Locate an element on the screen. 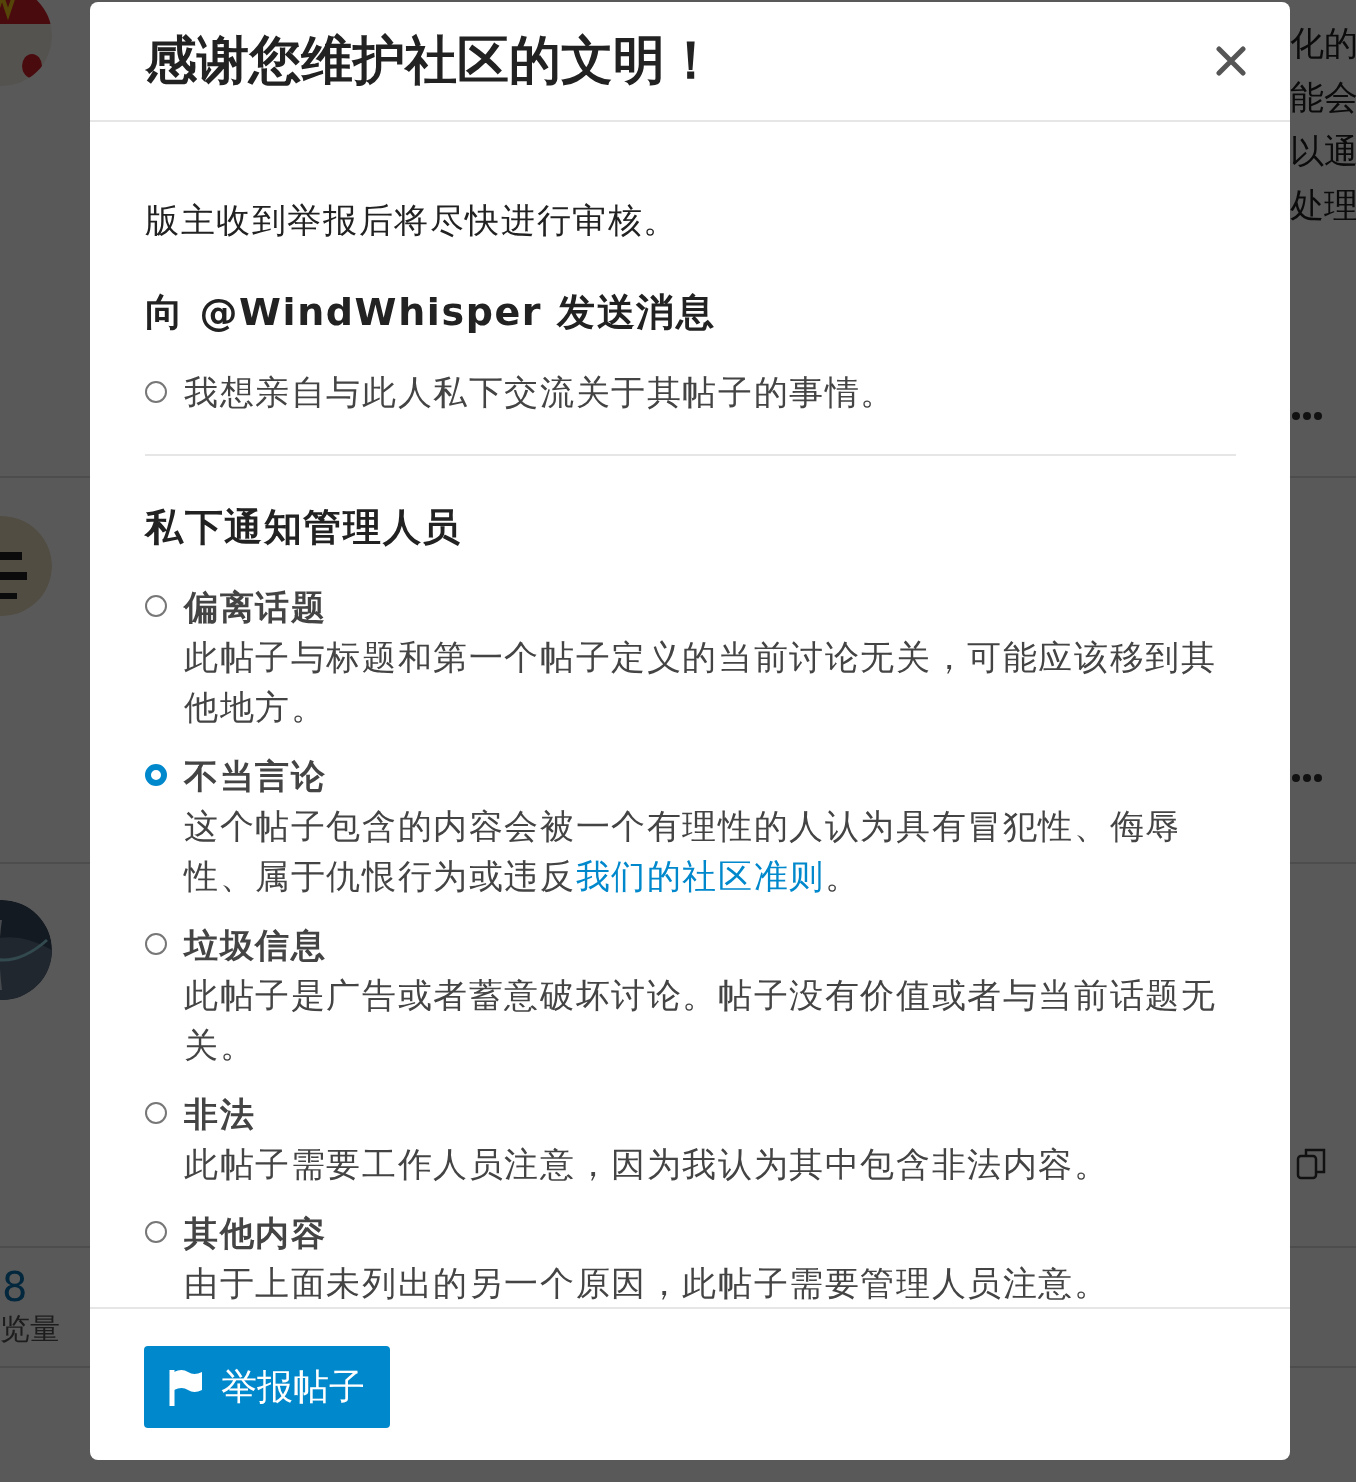 This screenshot has width=1356, height=1482. option-description: 此帖子需要工作人员注意，因为我认为其中包含非法内容。 is located at coordinates (647, 1164).